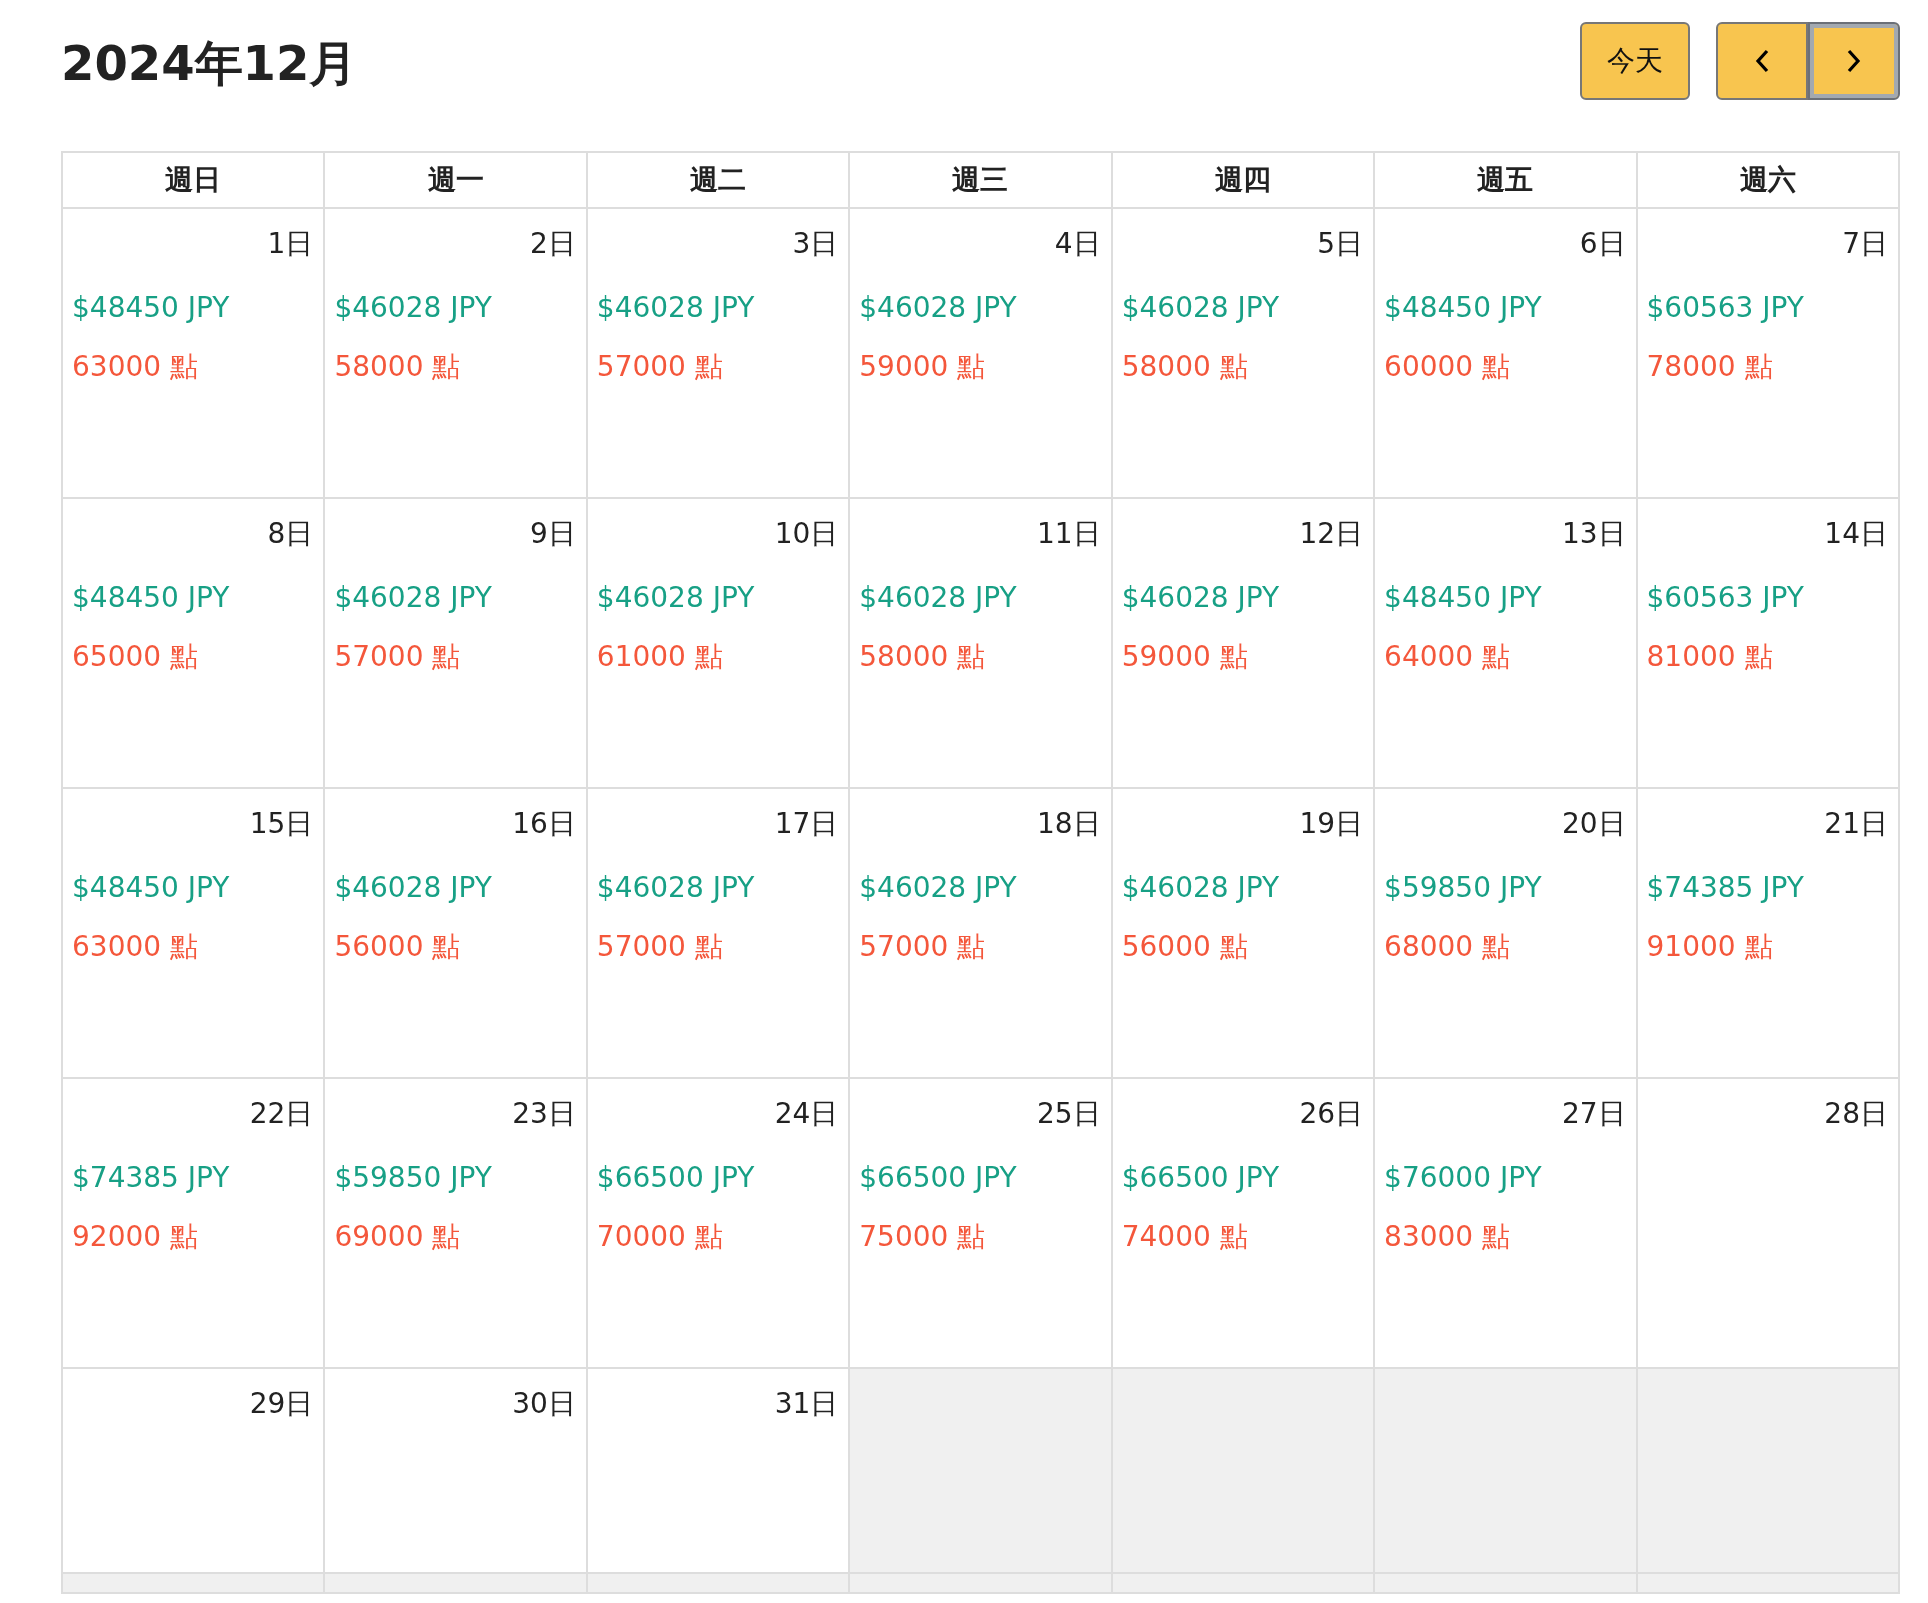  What do you see at coordinates (1709, 367) in the screenshot?
I see `points-text: 78000 點` at bounding box center [1709, 367].